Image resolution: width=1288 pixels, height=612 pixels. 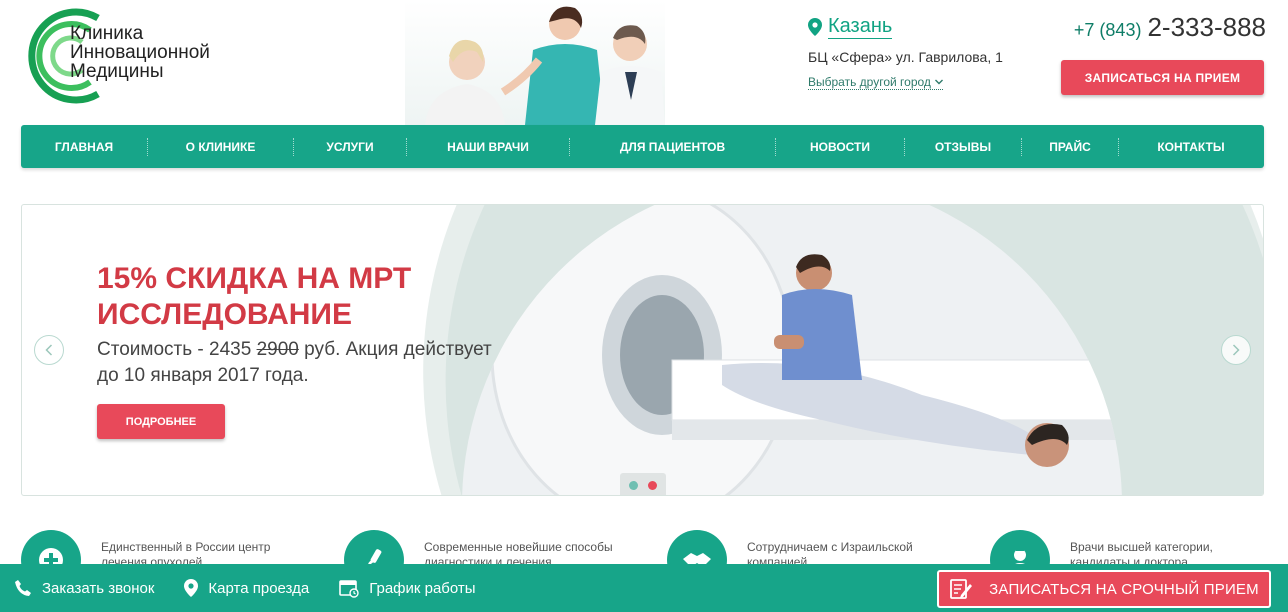 I want to click on urgent-appointment-button: ЗАПИСАТЬСЯ НА СРОЧНЫЙ ПРИЕМ, so click(x=1104, y=589).